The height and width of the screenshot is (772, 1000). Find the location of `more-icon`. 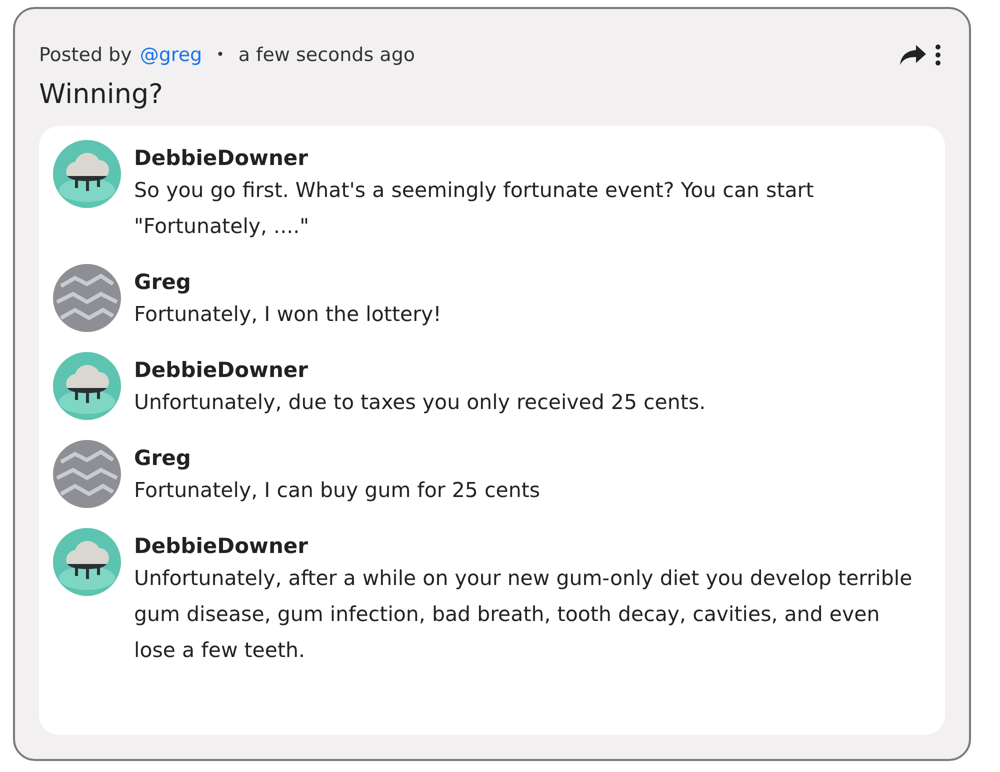

more-icon is located at coordinates (938, 55).